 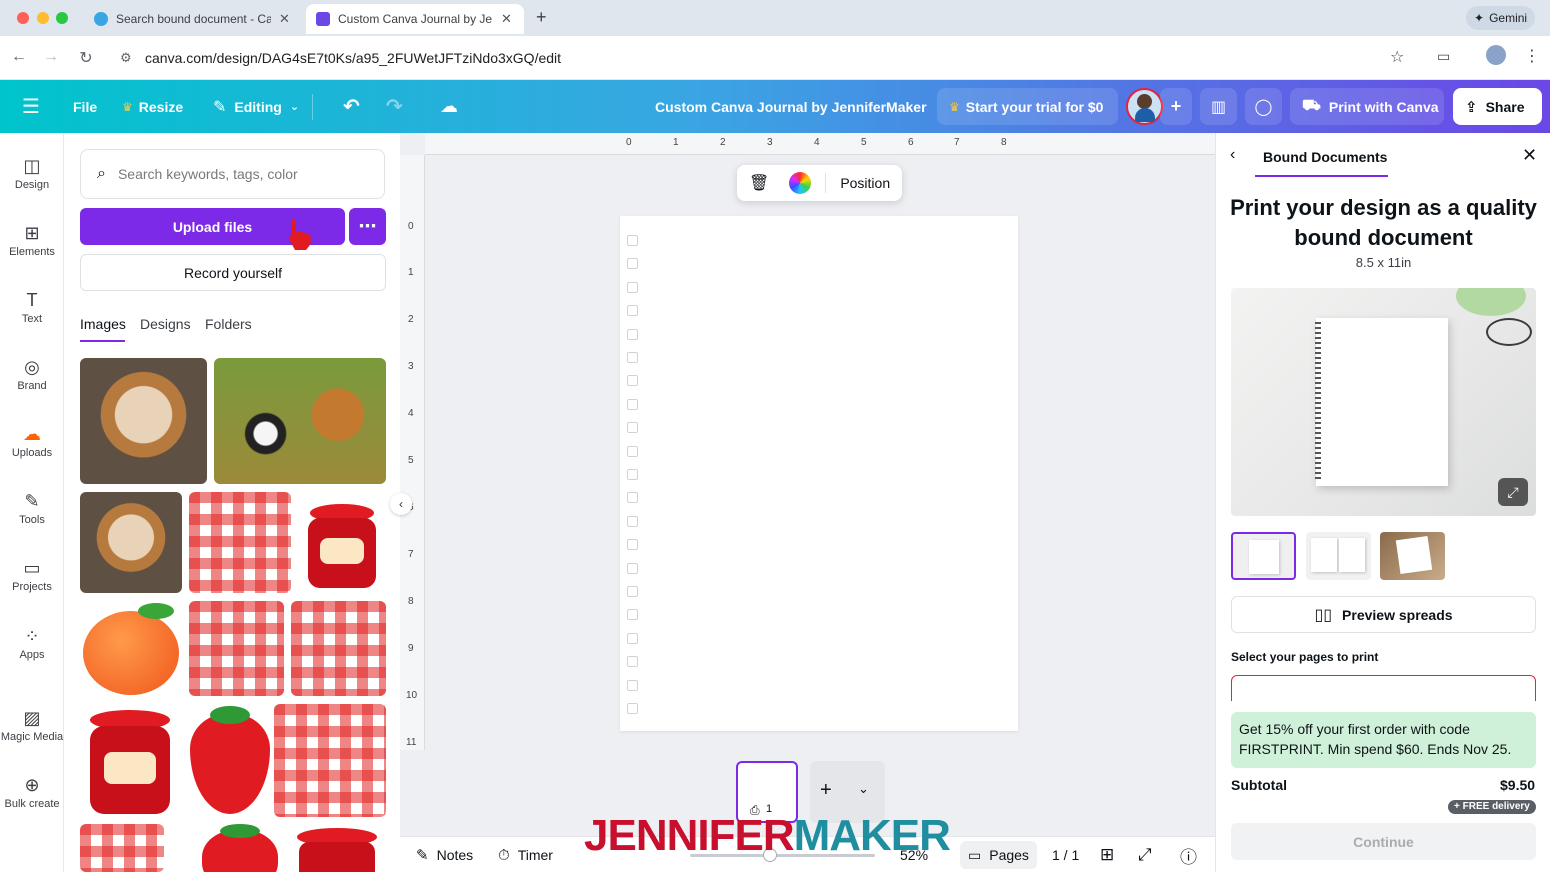 What do you see at coordinates (32, 574) in the screenshot?
I see `rail-item-projects: ▭ Projects` at bounding box center [32, 574].